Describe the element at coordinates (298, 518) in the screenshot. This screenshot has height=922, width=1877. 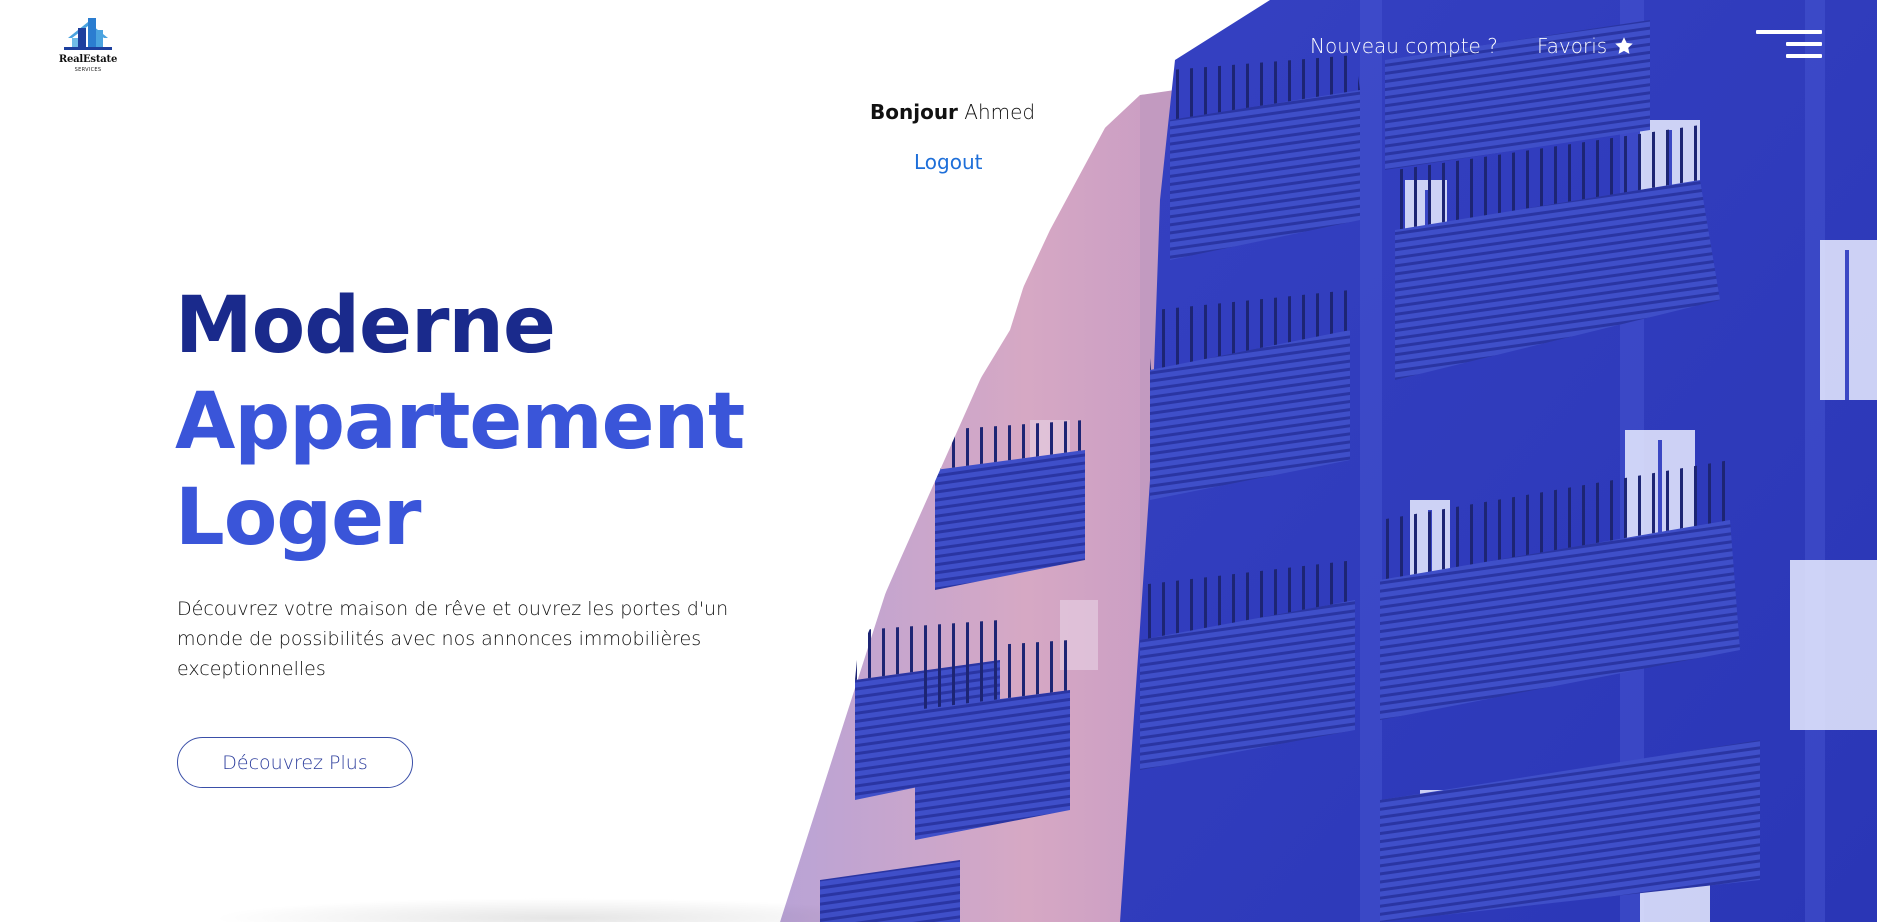
I see `headline-line-3: Loger` at that location.